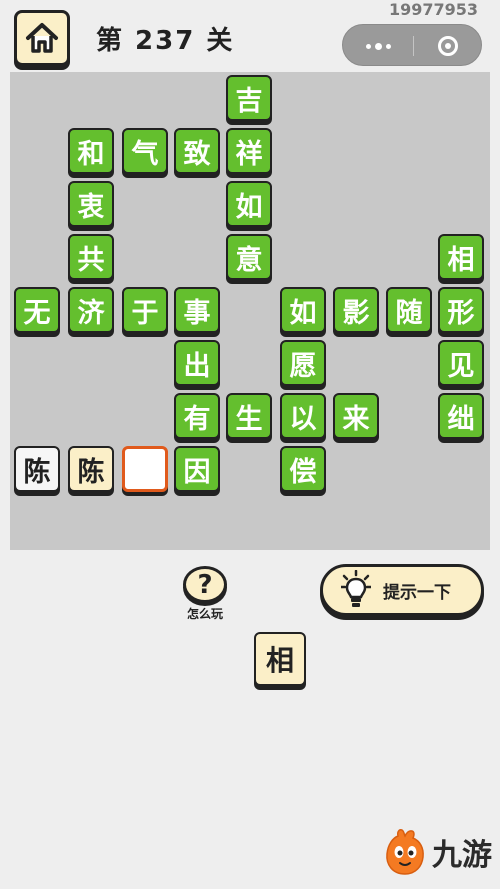  I want to click on empty-answer-slot, so click(145, 469).